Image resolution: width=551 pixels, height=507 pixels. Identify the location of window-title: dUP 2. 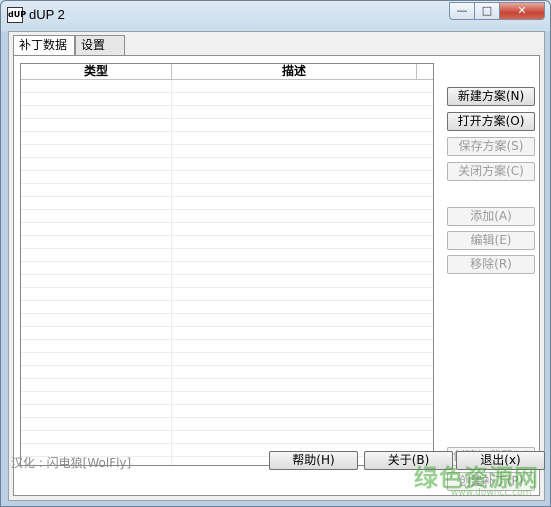
(47, 14).